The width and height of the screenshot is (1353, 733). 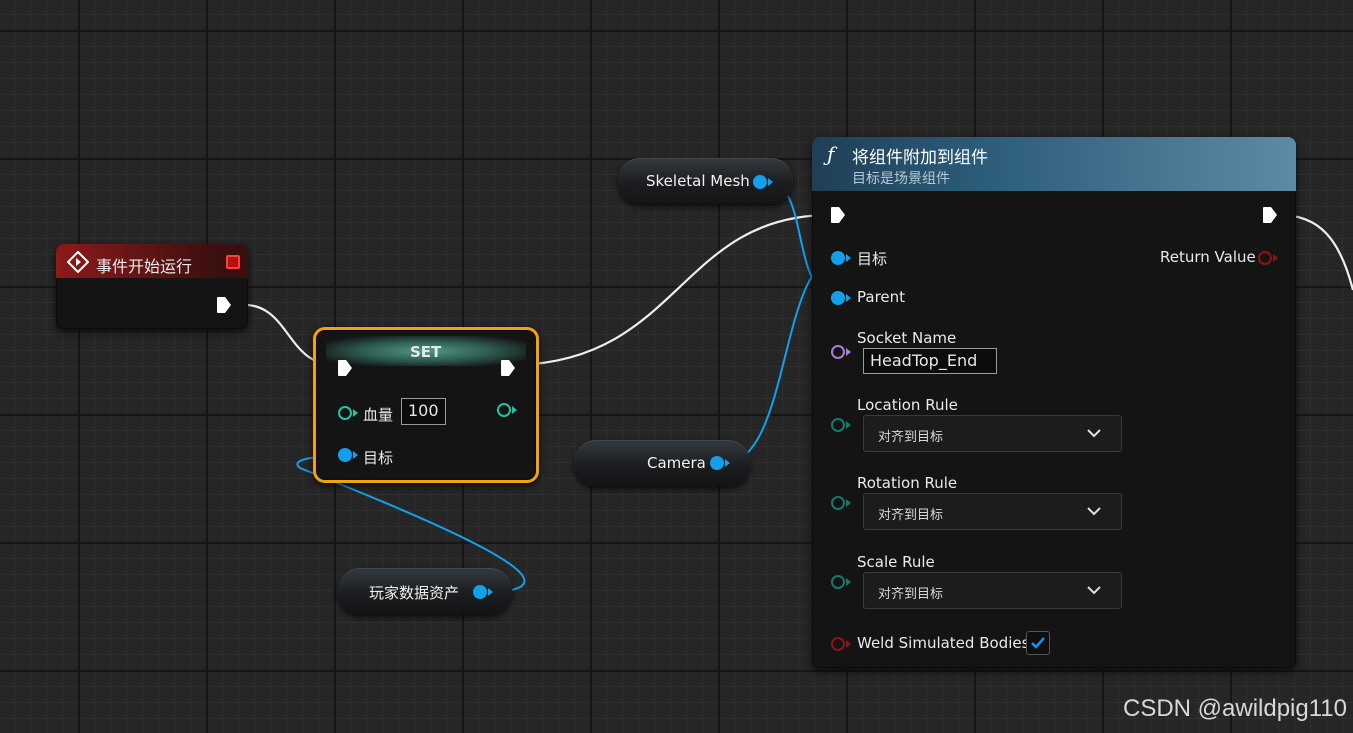 I want to click on set-node-title: SET, so click(x=426, y=352).